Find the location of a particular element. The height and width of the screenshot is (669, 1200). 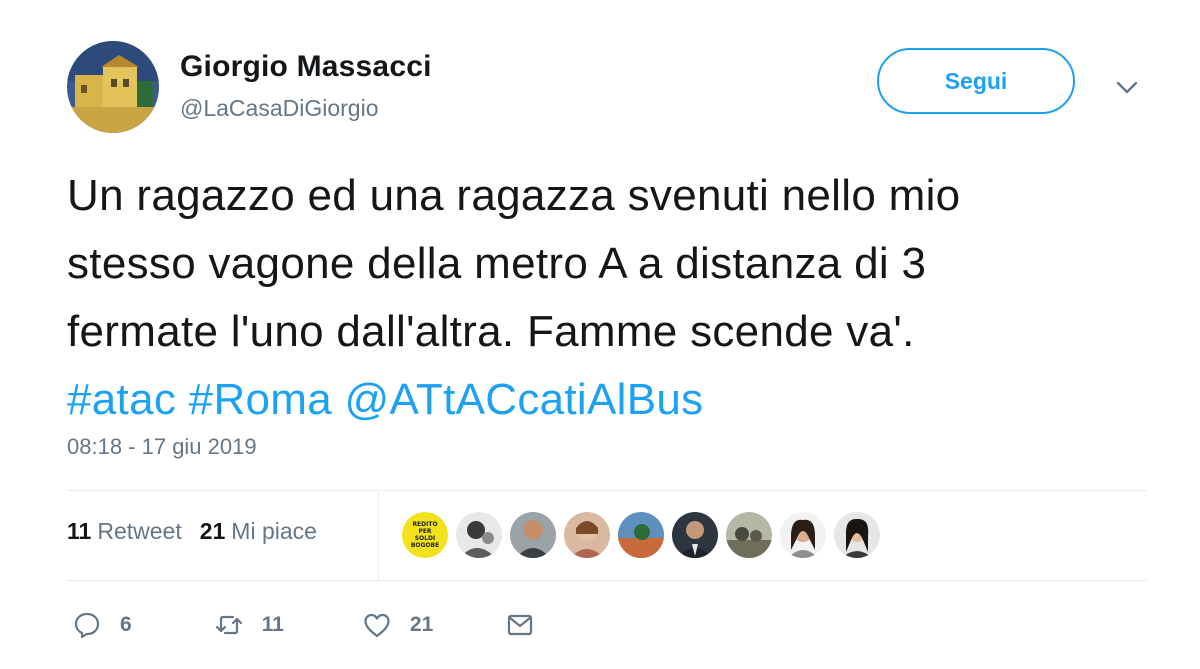

tweet-stats: 11 Retweet 21 Mi piace is located at coordinates (192, 531).